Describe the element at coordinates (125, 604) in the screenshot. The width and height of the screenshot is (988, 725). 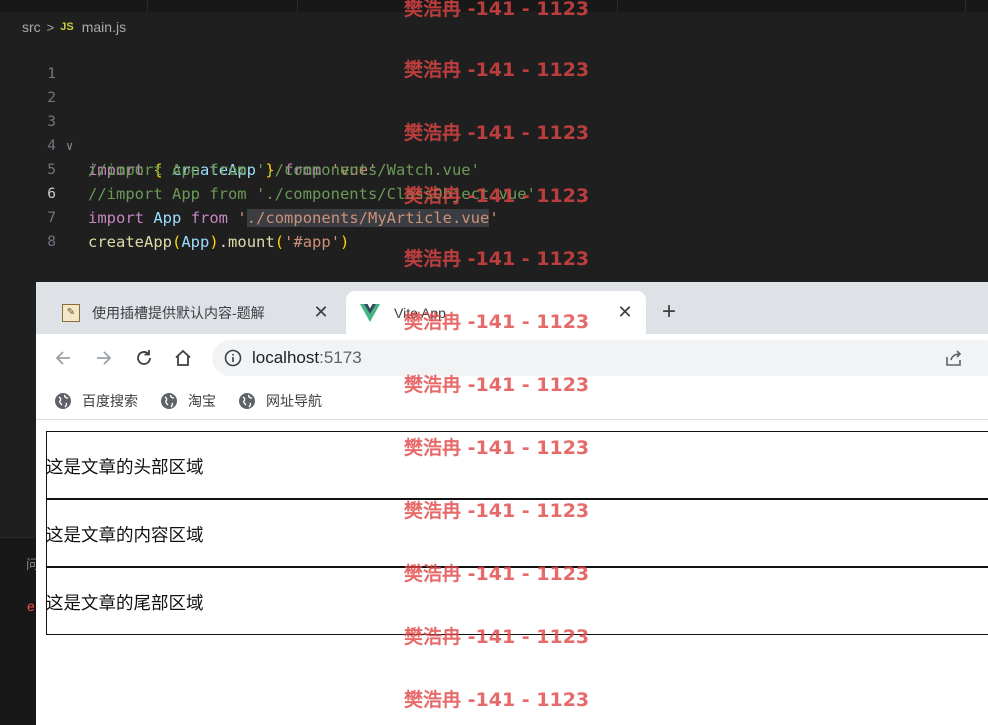
I see `article-footer-text: 这是文章的尾部区域` at that location.